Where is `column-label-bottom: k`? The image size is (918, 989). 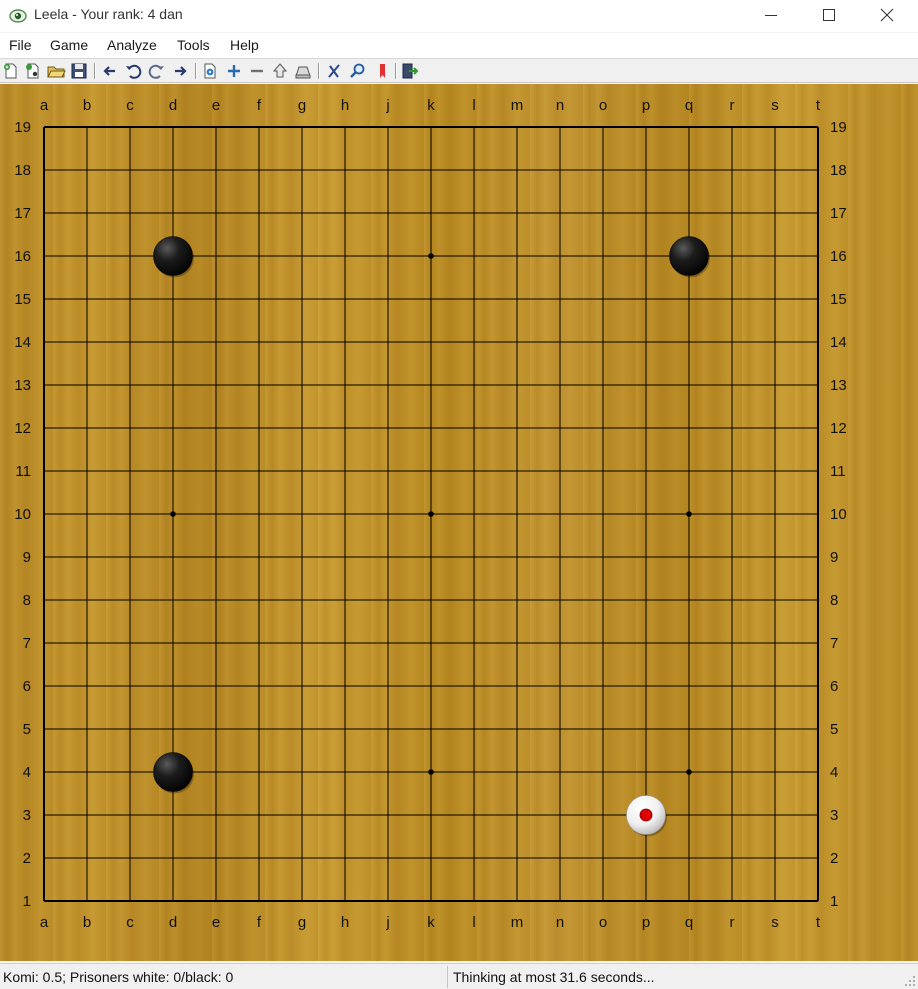
column-label-bottom: k is located at coordinates (431, 922).